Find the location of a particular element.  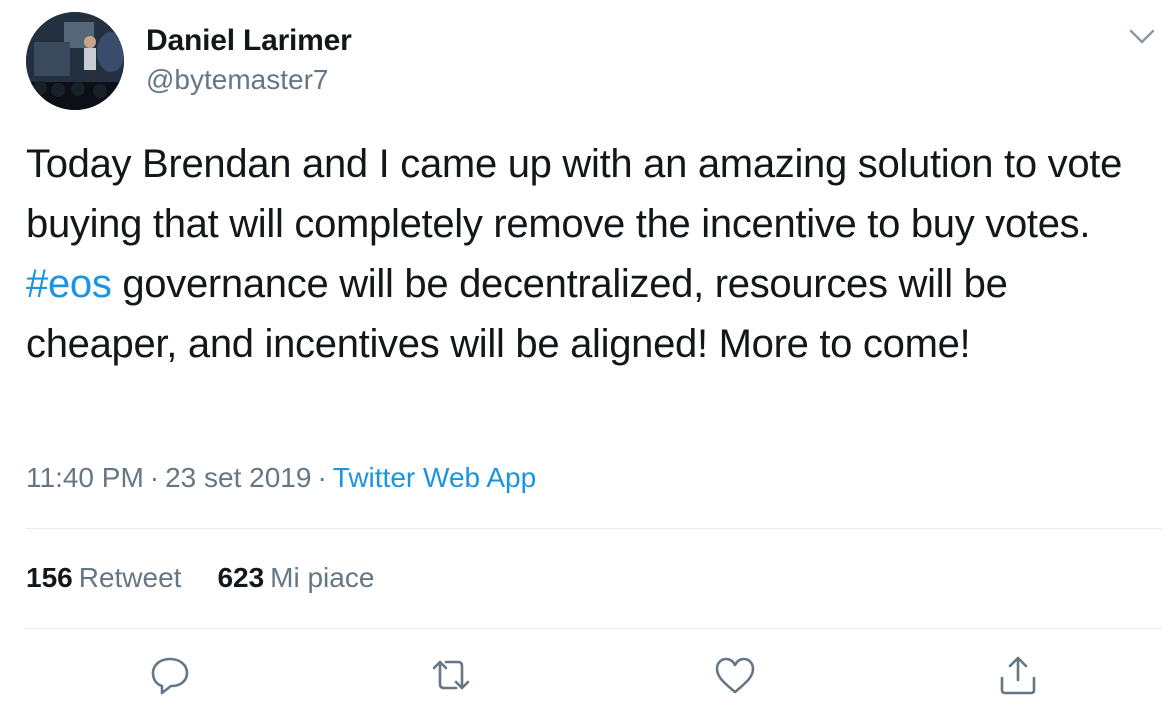

tweet-date: 23 set 2019 is located at coordinates (238, 477).